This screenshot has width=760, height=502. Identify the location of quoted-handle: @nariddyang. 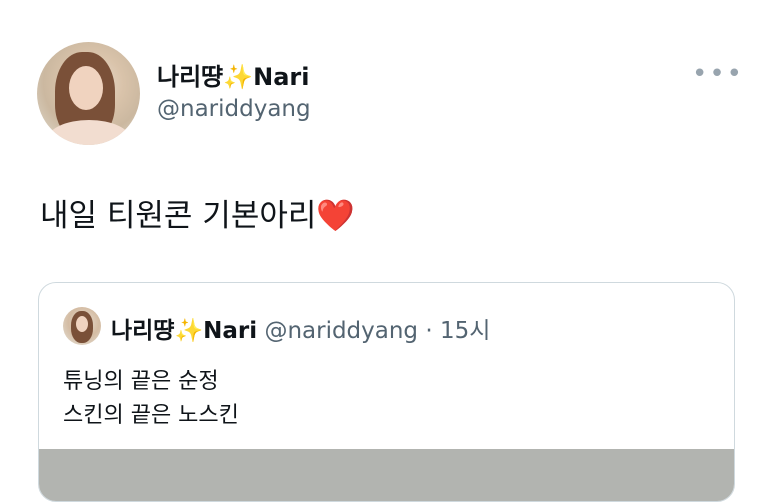
(341, 331).